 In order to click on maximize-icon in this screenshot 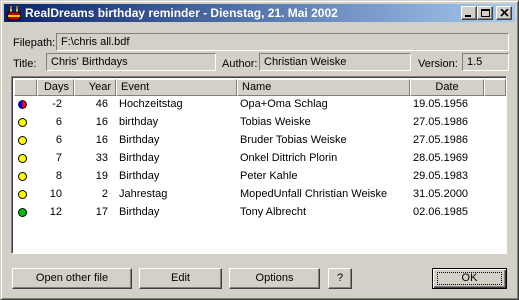, I will do `click(485, 13)`.